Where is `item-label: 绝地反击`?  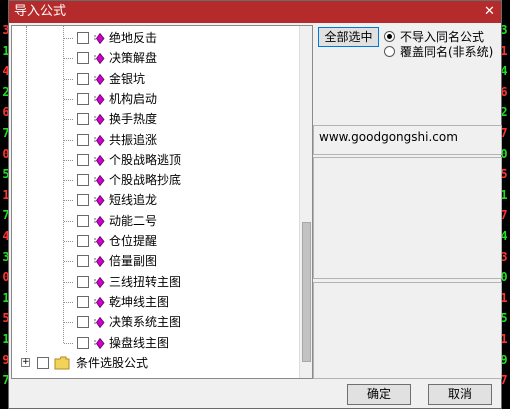 item-label: 绝地反击 is located at coordinates (133, 38).